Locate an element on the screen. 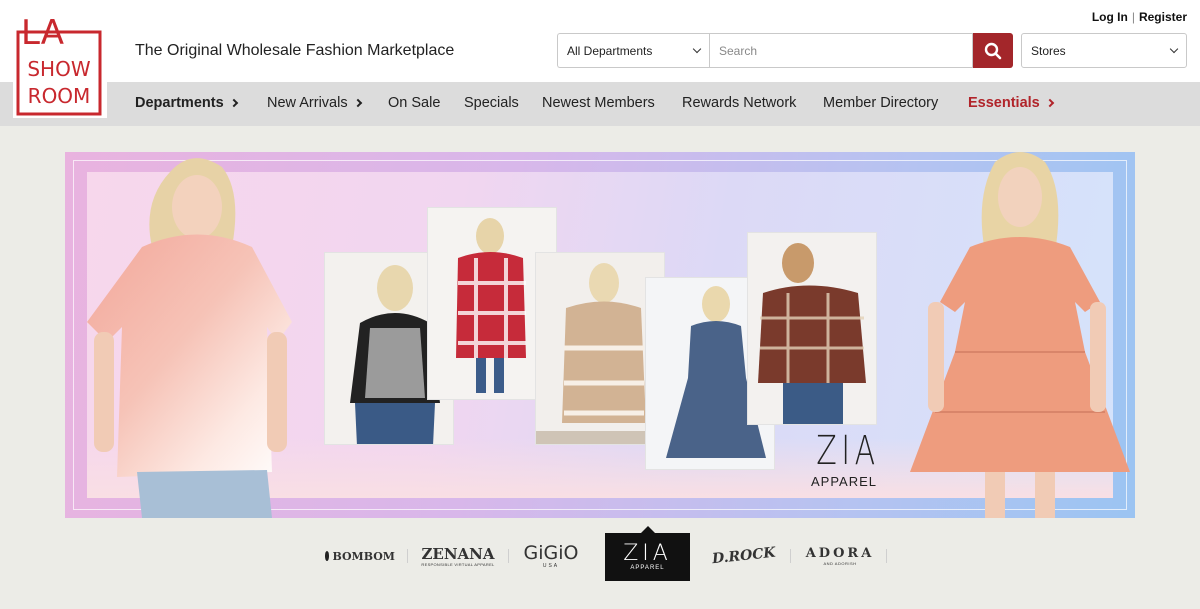 Image resolution: width=1200 pixels, height=609 pixels. brown-plaid-shirt-image is located at coordinates (812, 328).